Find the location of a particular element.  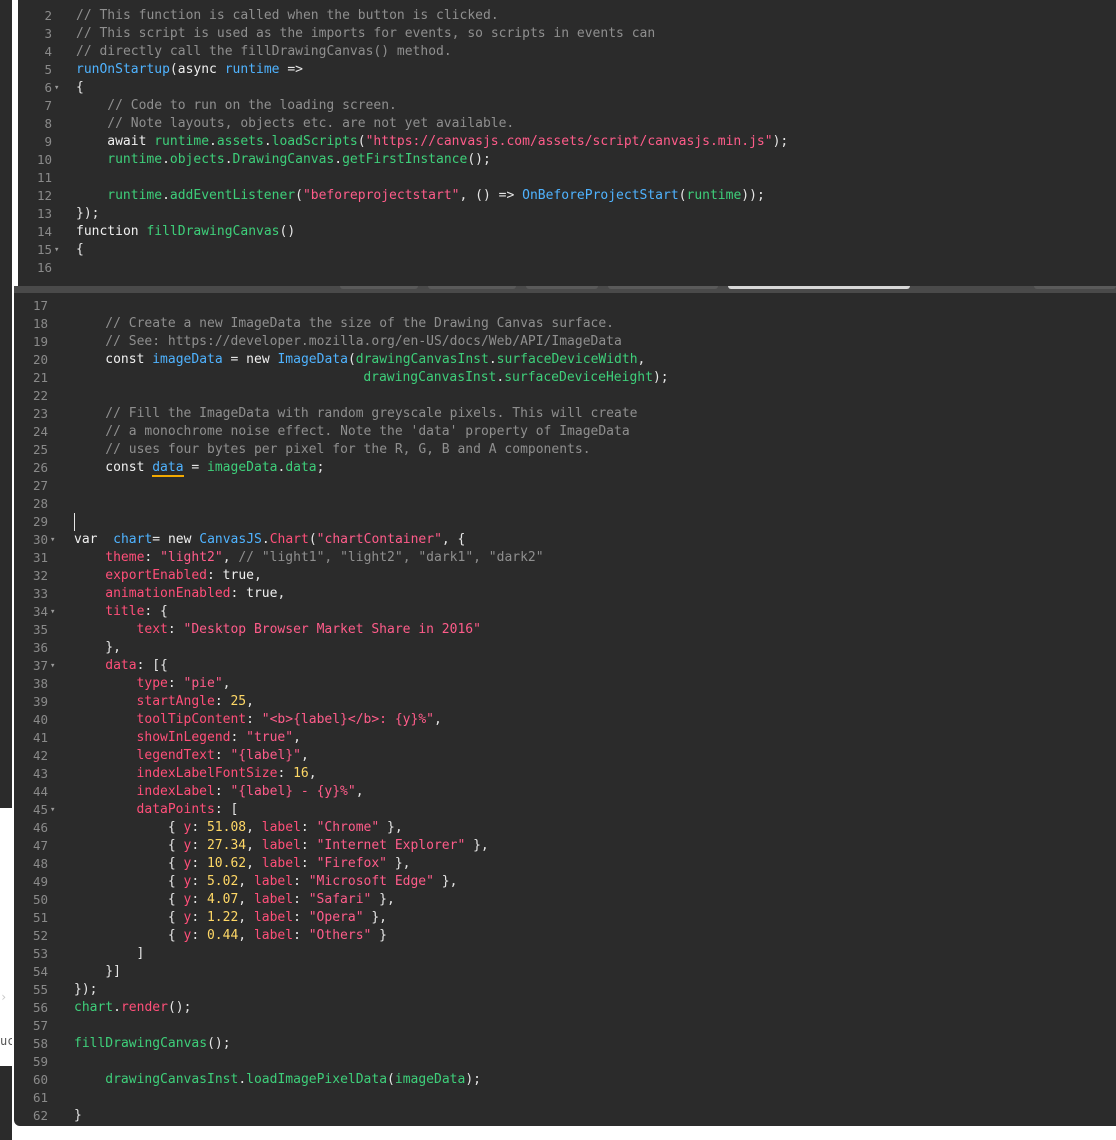

code-line: 53] is located at coordinates (565, 954).